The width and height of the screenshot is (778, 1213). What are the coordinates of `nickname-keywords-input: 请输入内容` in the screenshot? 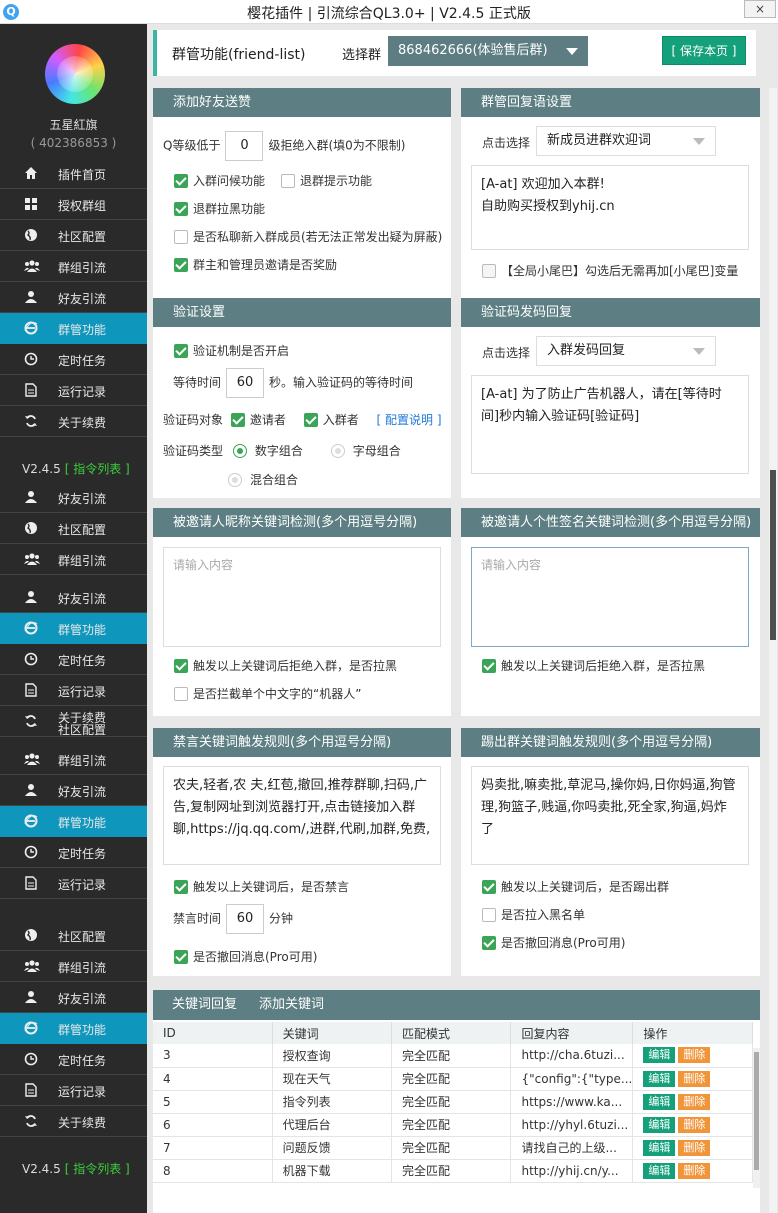 It's located at (302, 597).